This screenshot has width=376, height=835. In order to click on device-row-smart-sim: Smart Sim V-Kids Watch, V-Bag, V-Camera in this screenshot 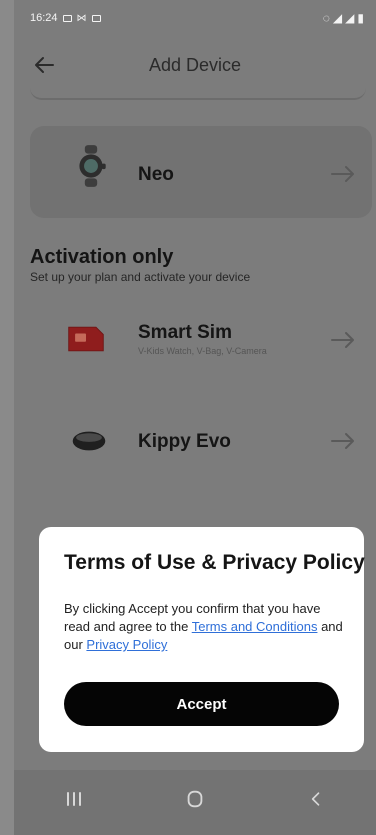, I will do `click(201, 349)`.